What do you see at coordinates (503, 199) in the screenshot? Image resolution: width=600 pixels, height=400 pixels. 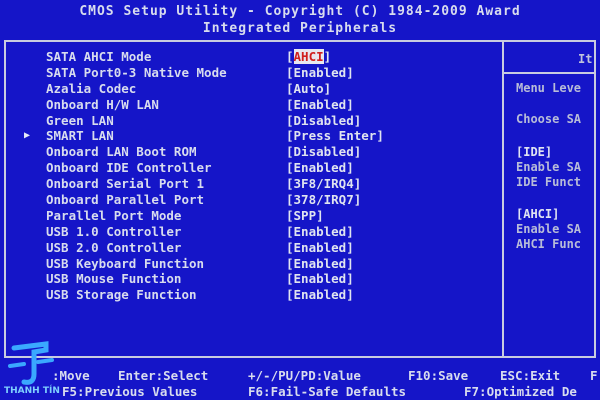 I see `panel-divider` at bounding box center [503, 199].